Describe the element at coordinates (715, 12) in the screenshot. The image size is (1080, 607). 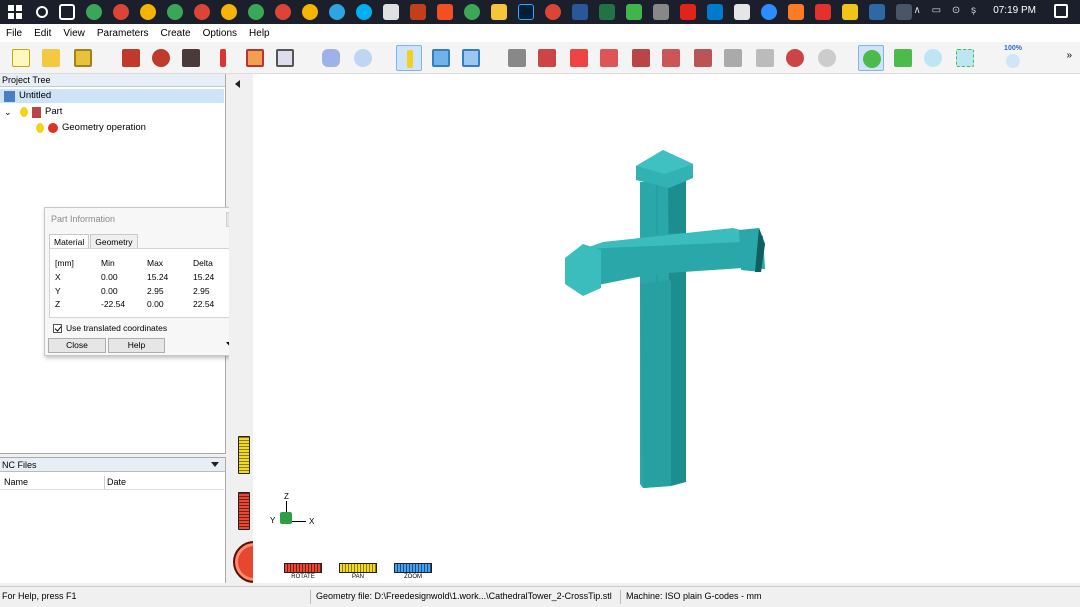
I see `vscode-icon` at that location.